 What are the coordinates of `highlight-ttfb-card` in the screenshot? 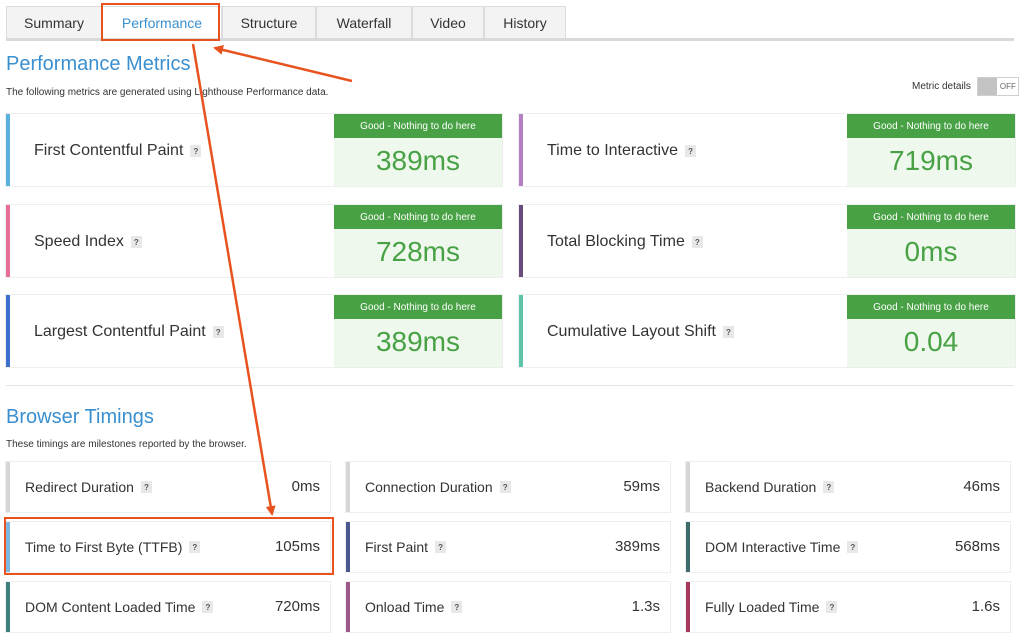 It's located at (169, 546).